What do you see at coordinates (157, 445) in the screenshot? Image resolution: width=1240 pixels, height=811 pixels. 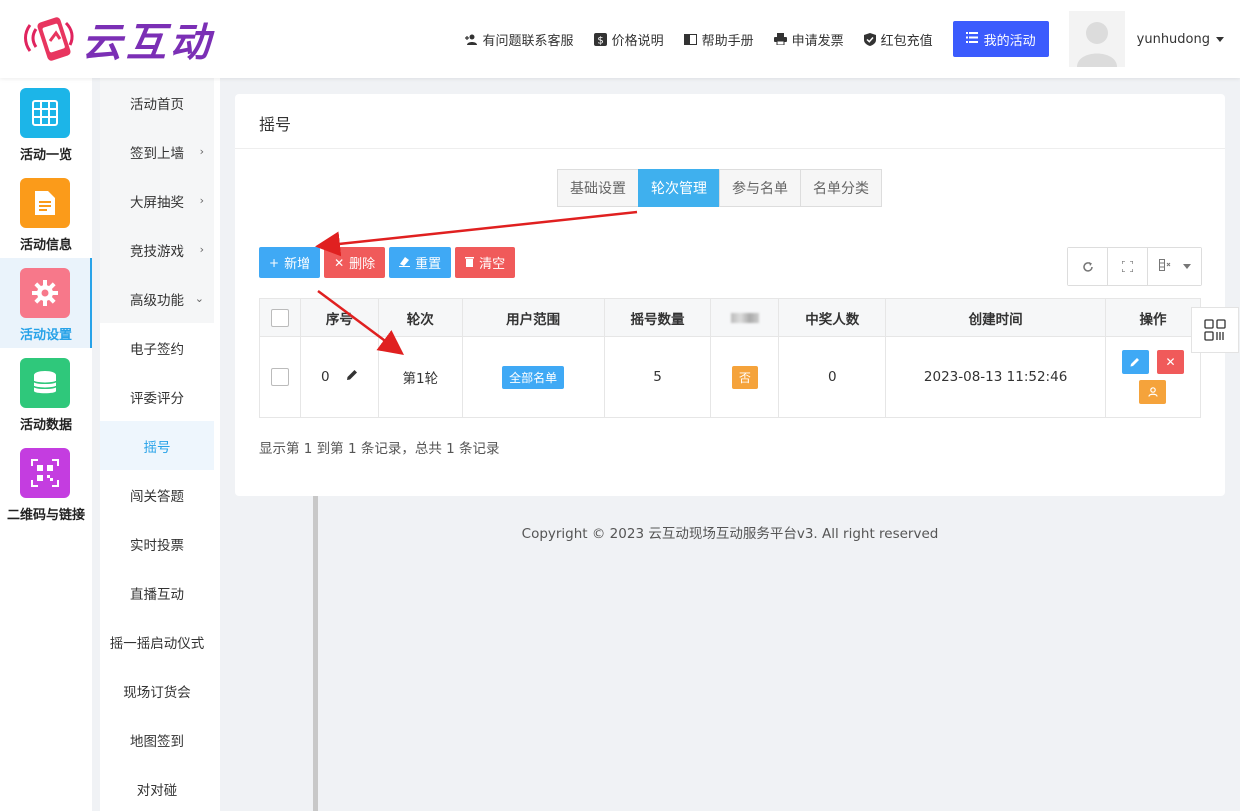 I see `submenu-item-lottery-draw: 摇号` at bounding box center [157, 445].